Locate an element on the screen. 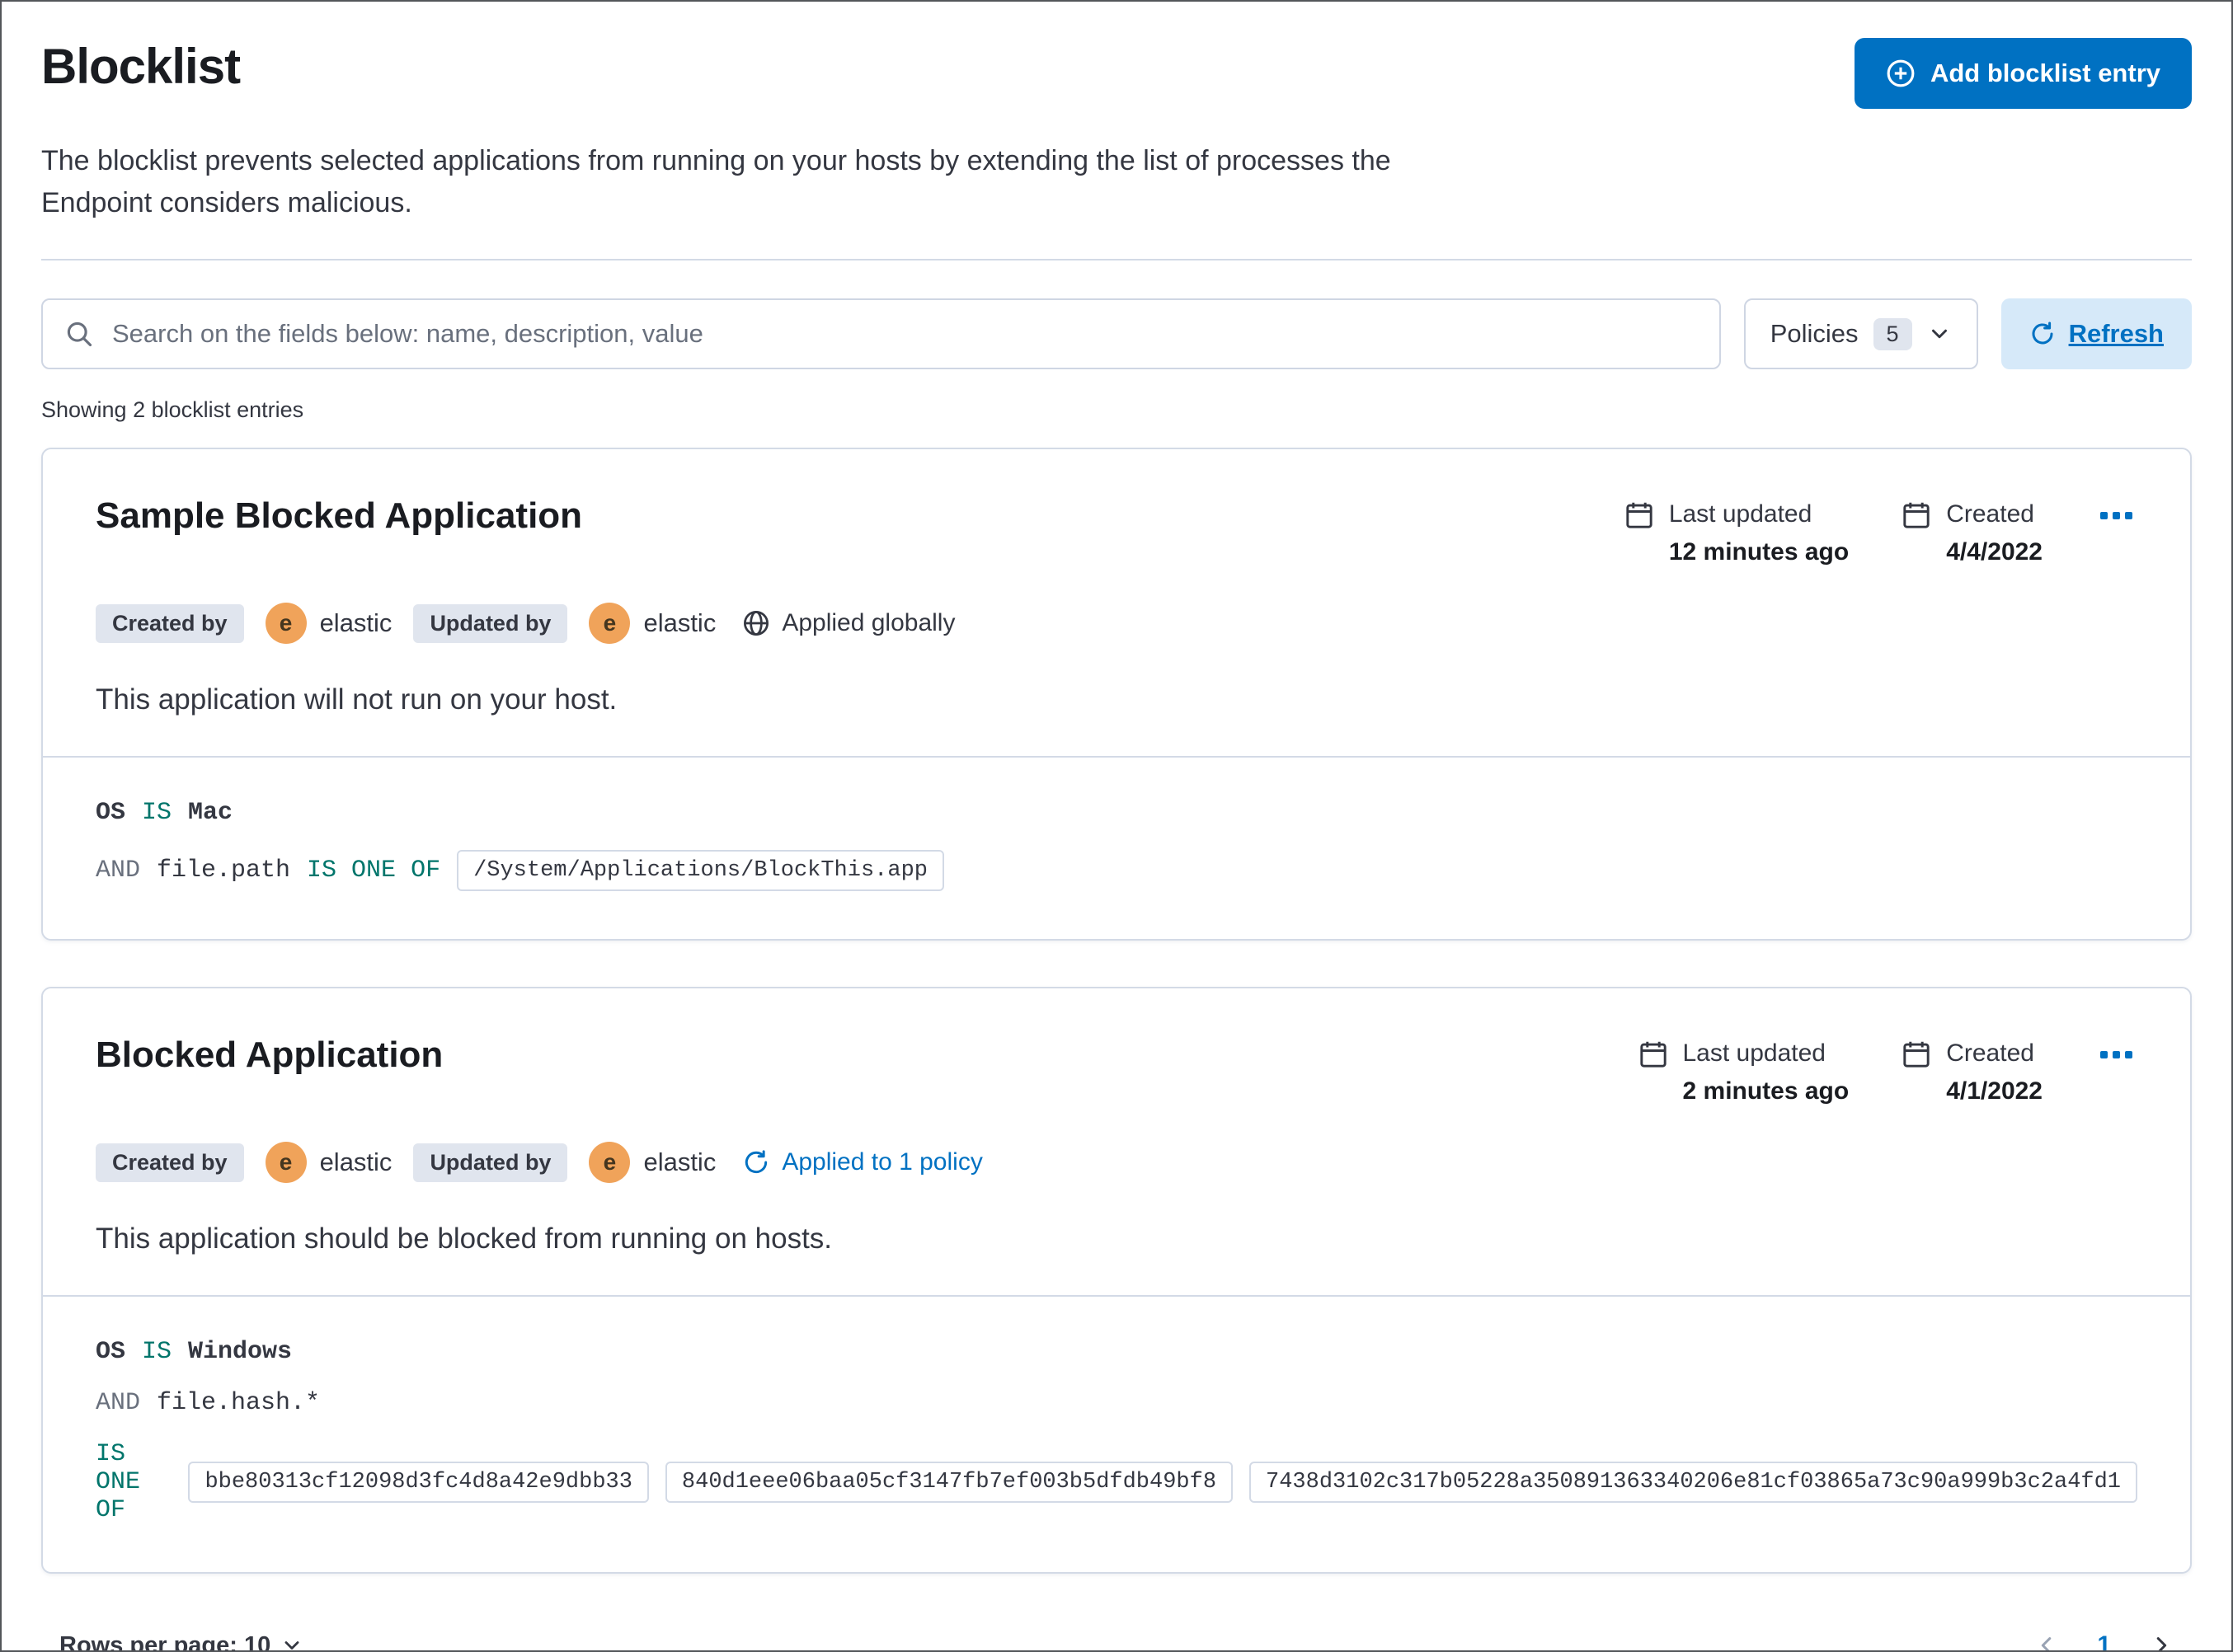  last-updated-value: 12 minutes ago is located at coordinates (1759, 552).